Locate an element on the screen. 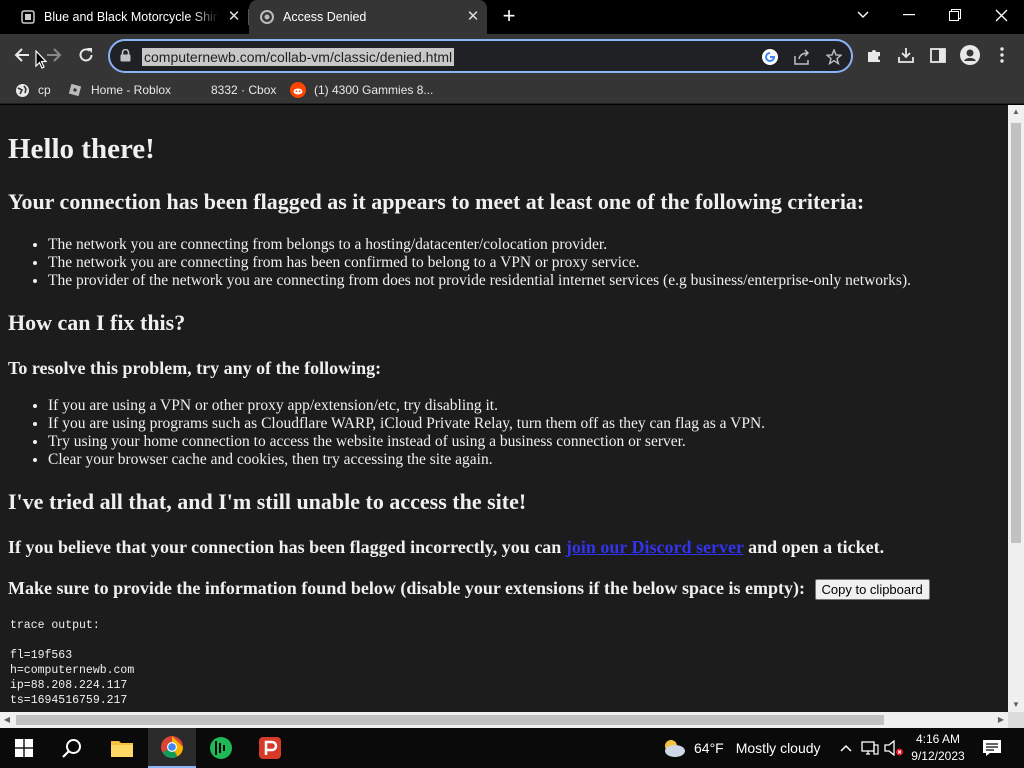 This screenshot has height=768, width=1024. bookmark-cbox: 8332 · Cbox is located at coordinates (243, 90).